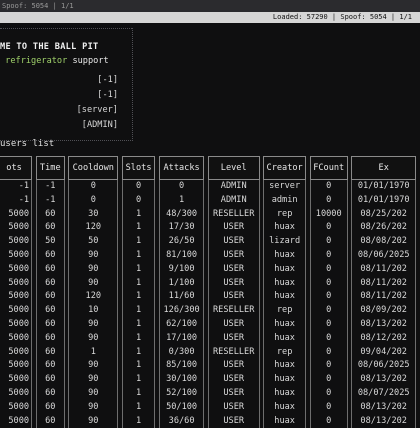  I want to click on cell-expiry: 08/25/202, so click(383, 214).